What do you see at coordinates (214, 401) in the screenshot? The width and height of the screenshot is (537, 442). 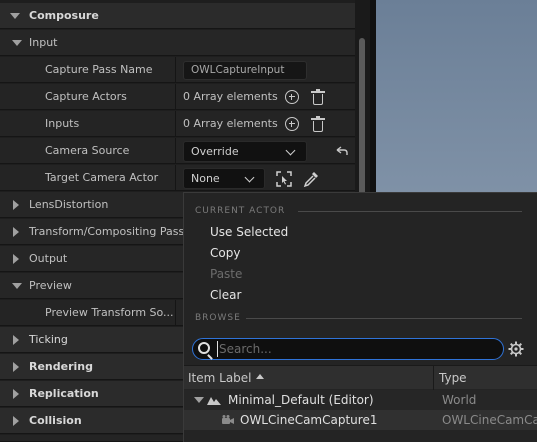 I see `world-icon` at bounding box center [214, 401].